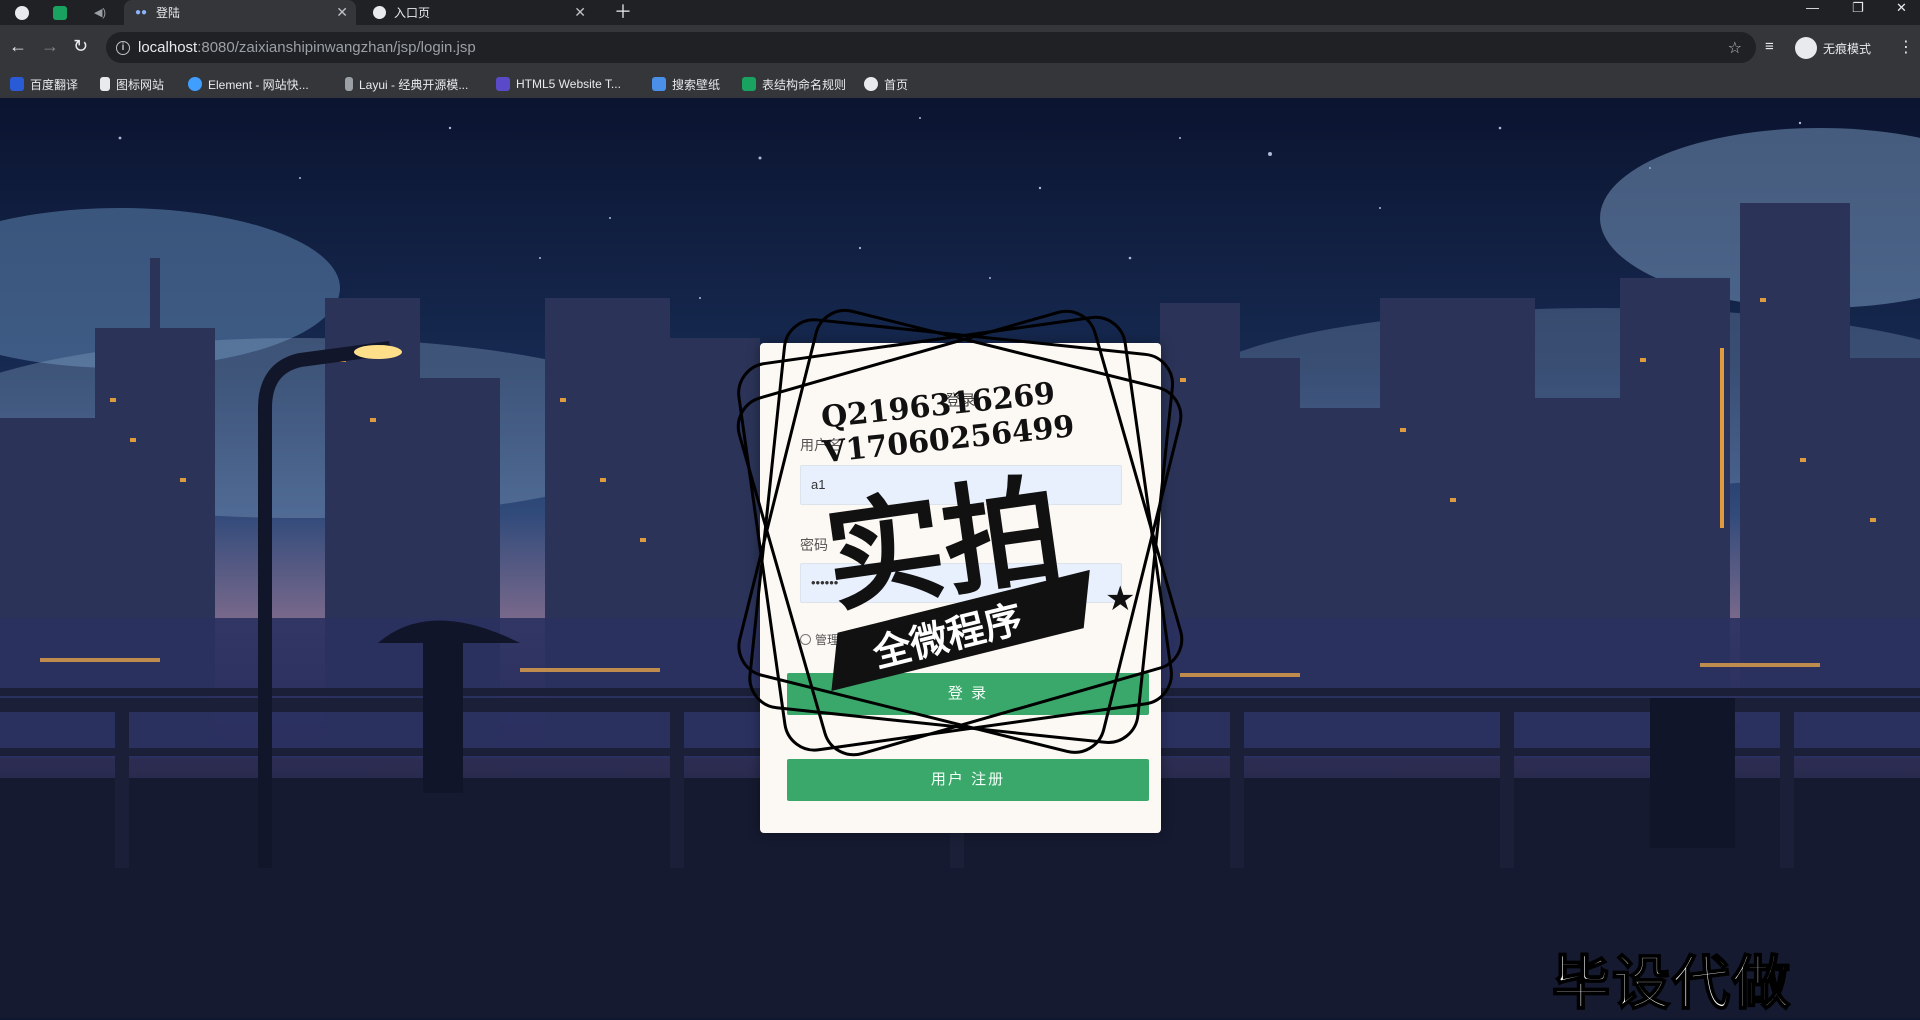 Image resolution: width=1920 pixels, height=1020 pixels. I want to click on site-info-icon: i, so click(123, 47).